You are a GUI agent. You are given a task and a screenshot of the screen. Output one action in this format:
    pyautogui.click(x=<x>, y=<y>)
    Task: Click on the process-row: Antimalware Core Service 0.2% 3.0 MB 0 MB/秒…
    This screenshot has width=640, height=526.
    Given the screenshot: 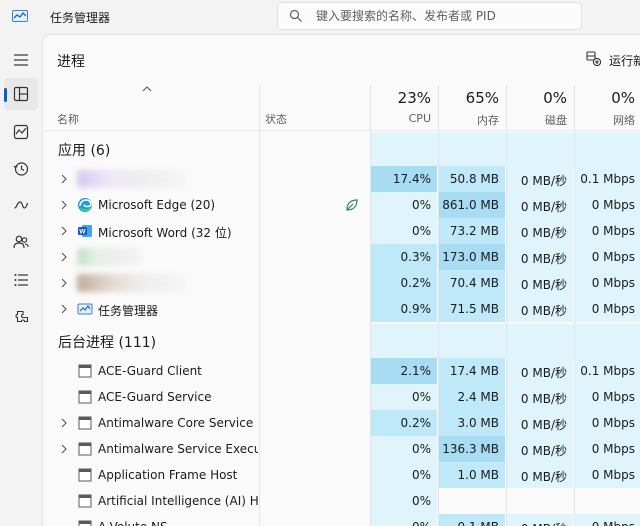 What is the action you would take?
    pyautogui.click(x=341, y=423)
    